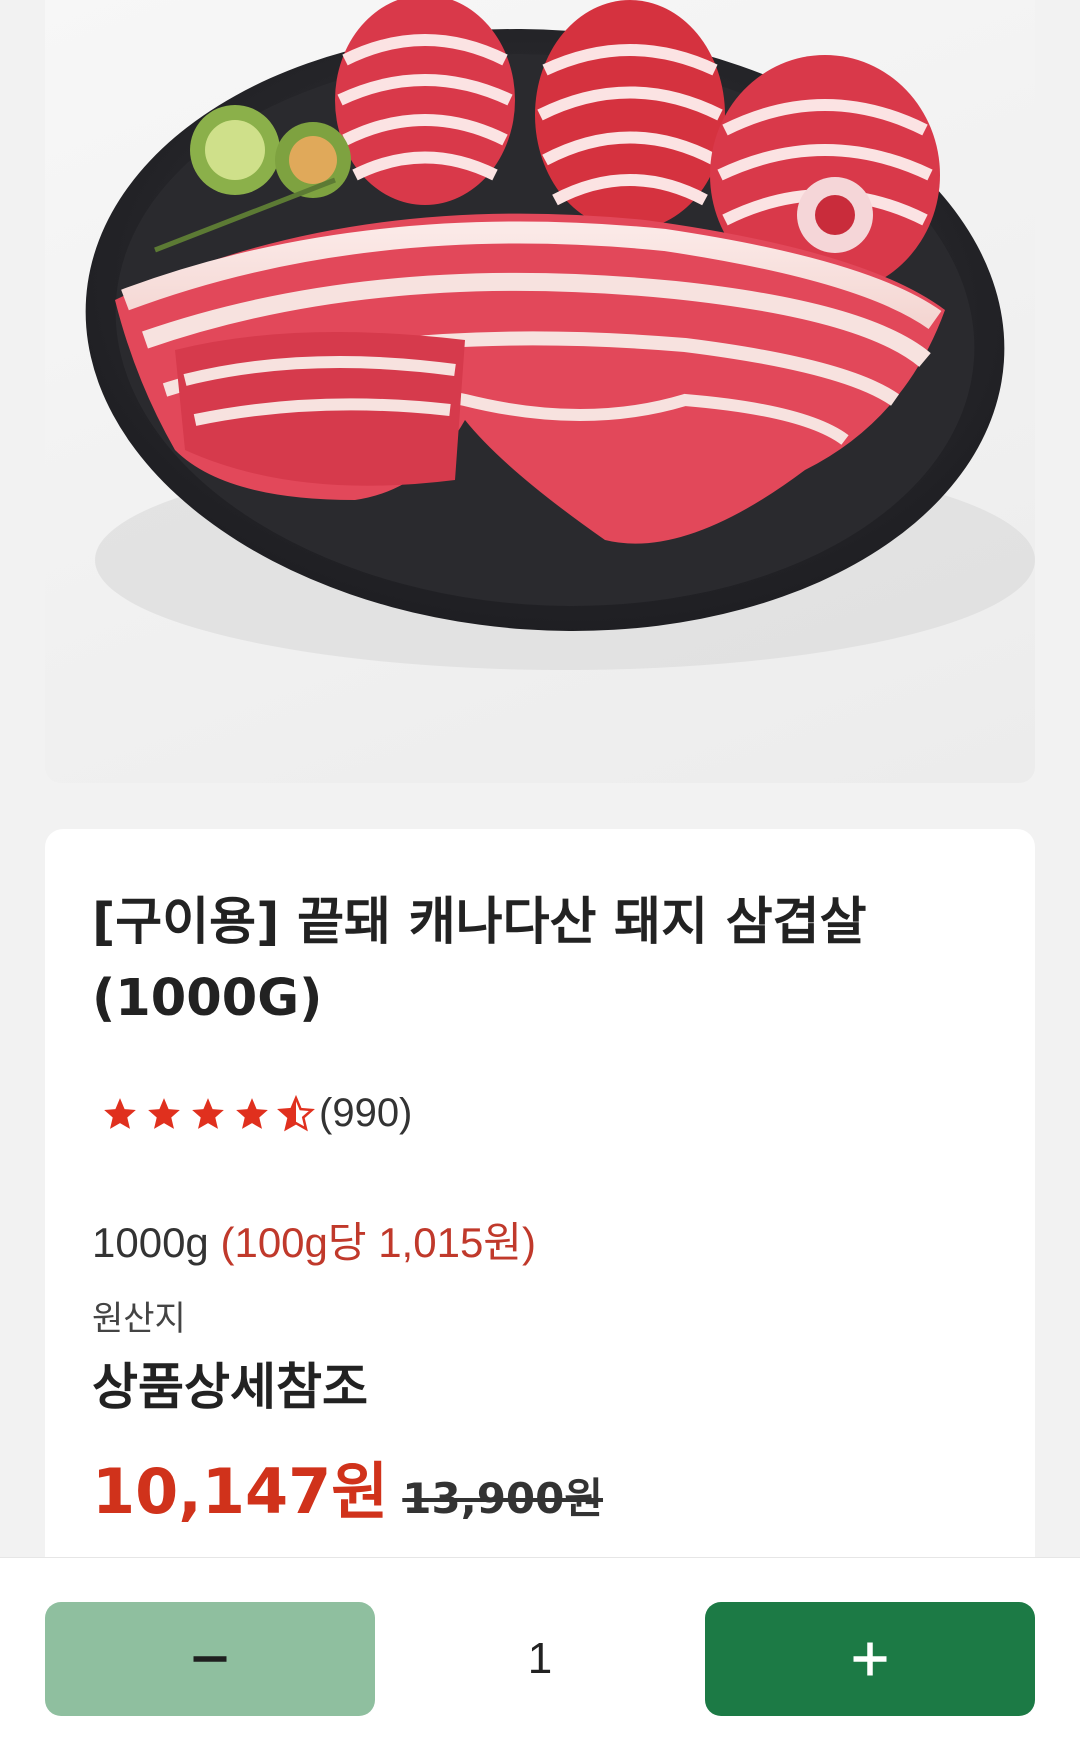 Image resolution: width=1080 pixels, height=1742 pixels. I want to click on price-row: 10,147원 13,900원, so click(347, 1486).